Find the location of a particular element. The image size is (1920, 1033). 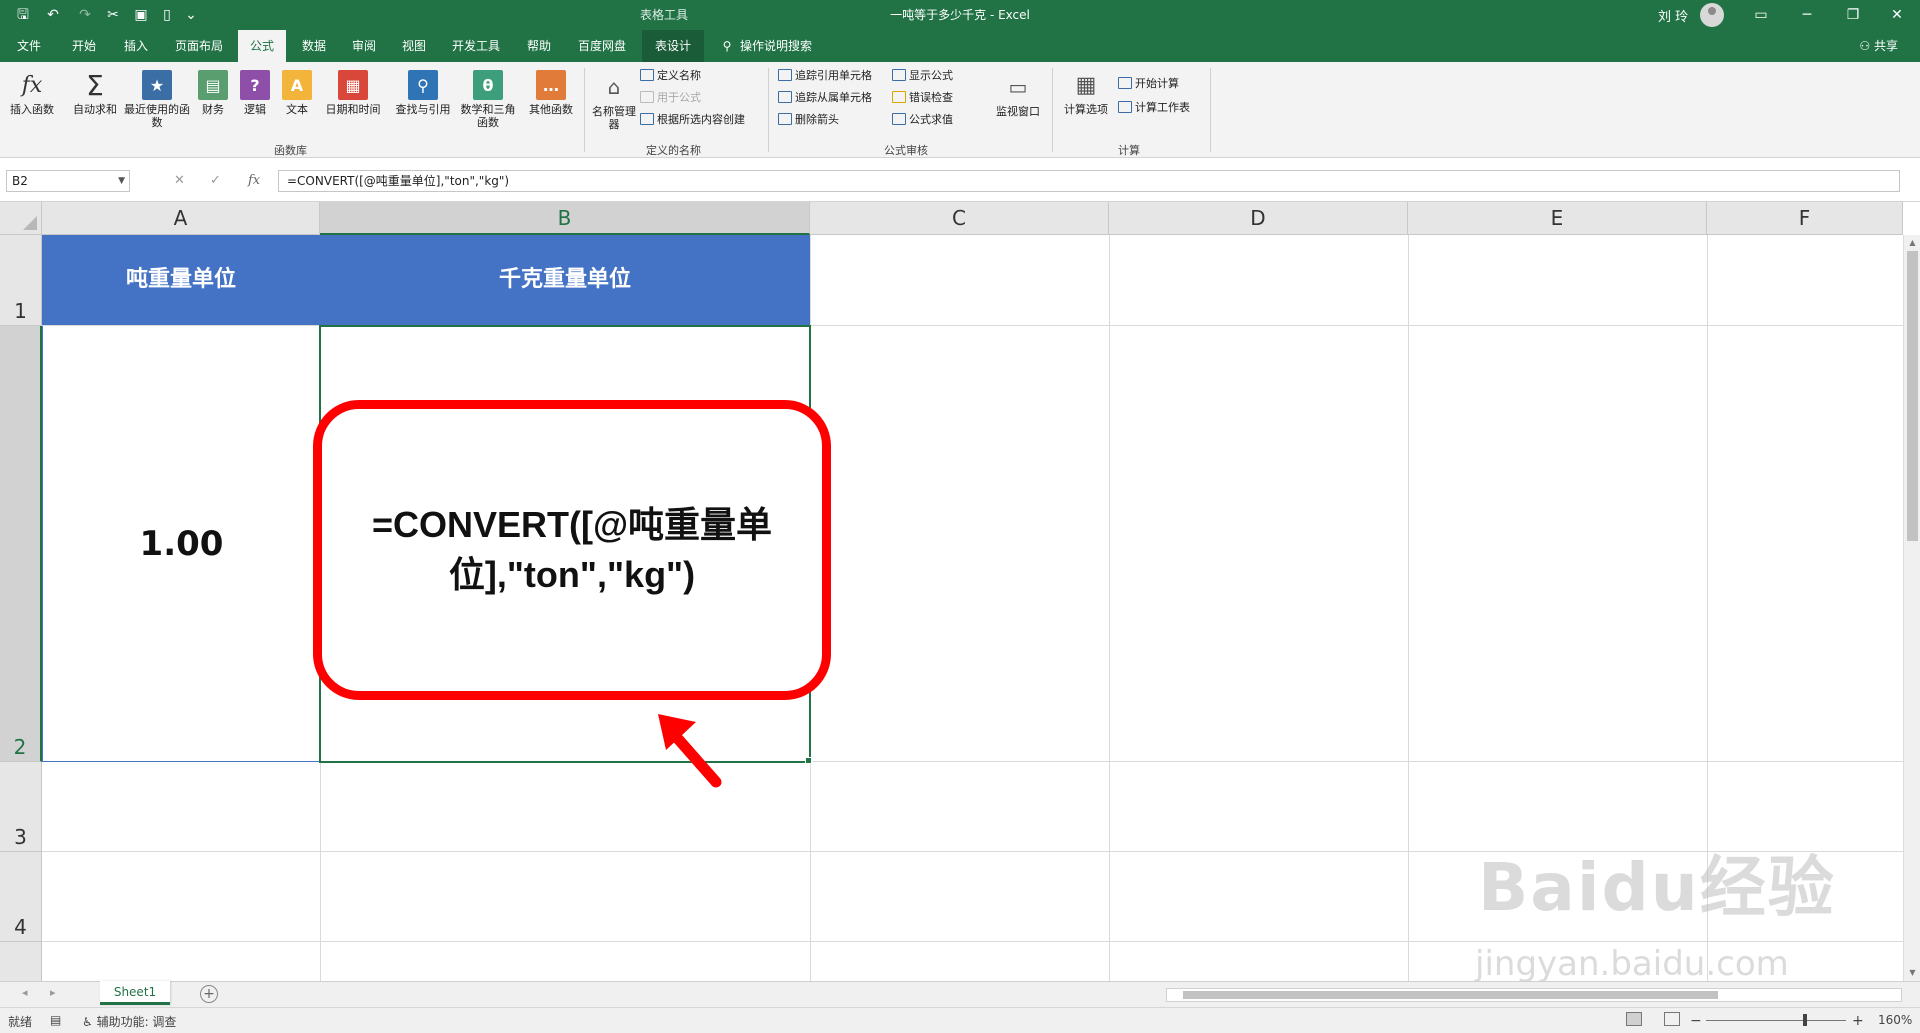

trace-dependents-button: 追踪从属单元格 is located at coordinates (825, 98).